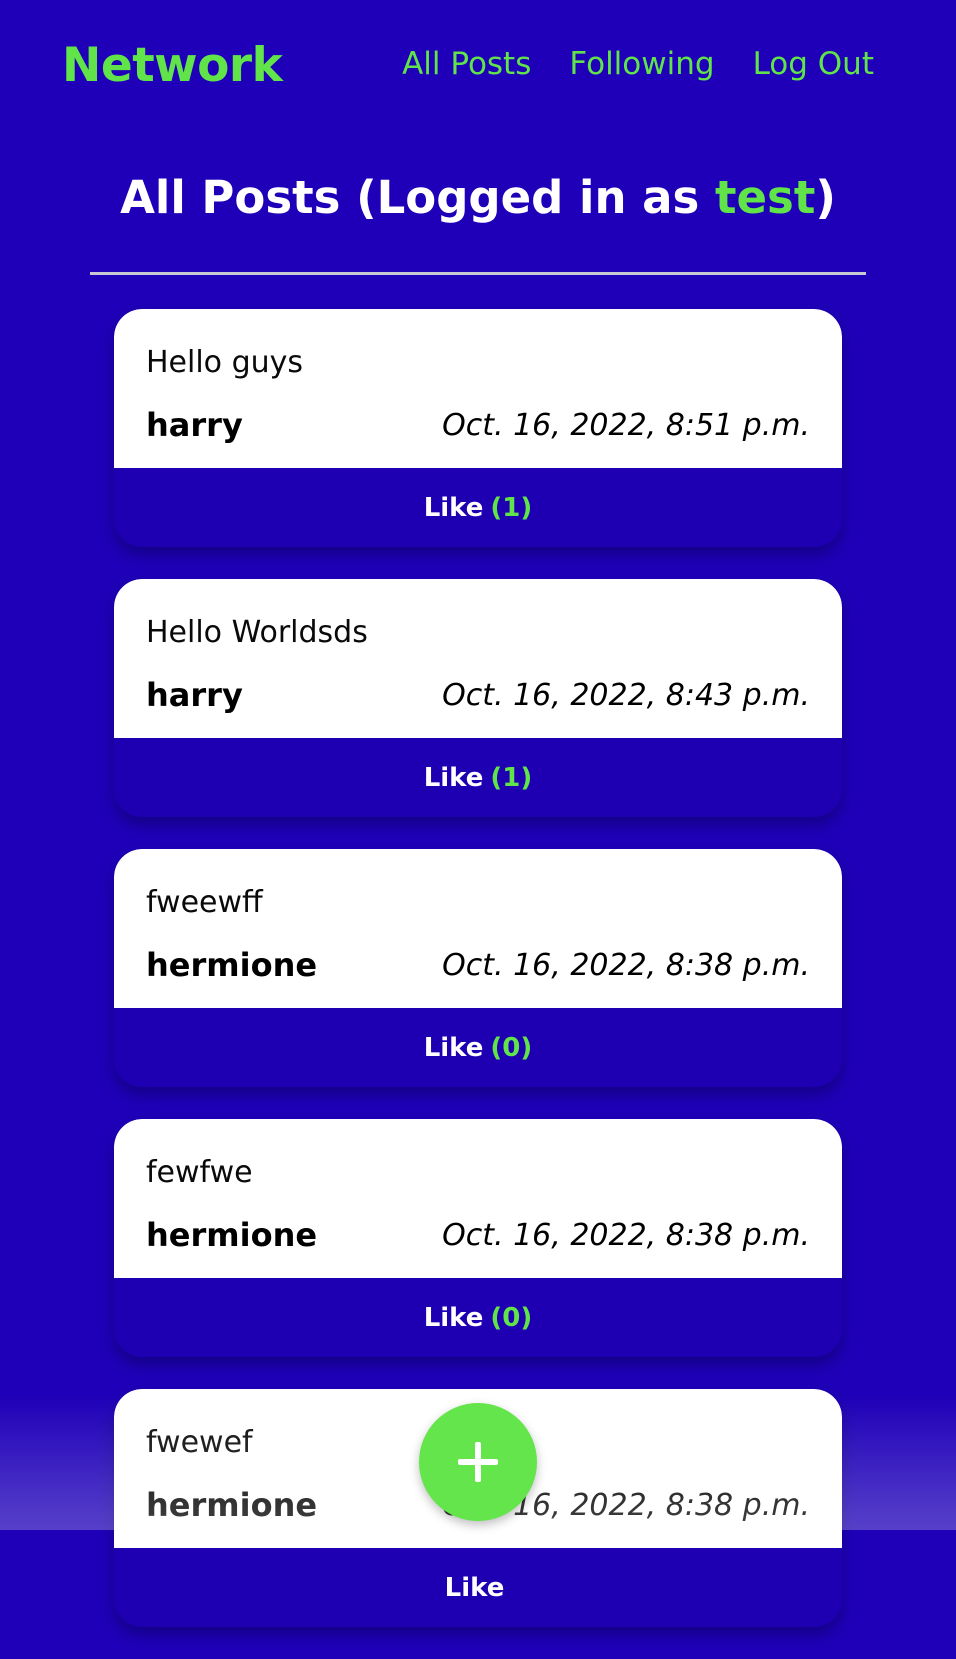  What do you see at coordinates (478, 273) in the screenshot?
I see `heading-divider` at bounding box center [478, 273].